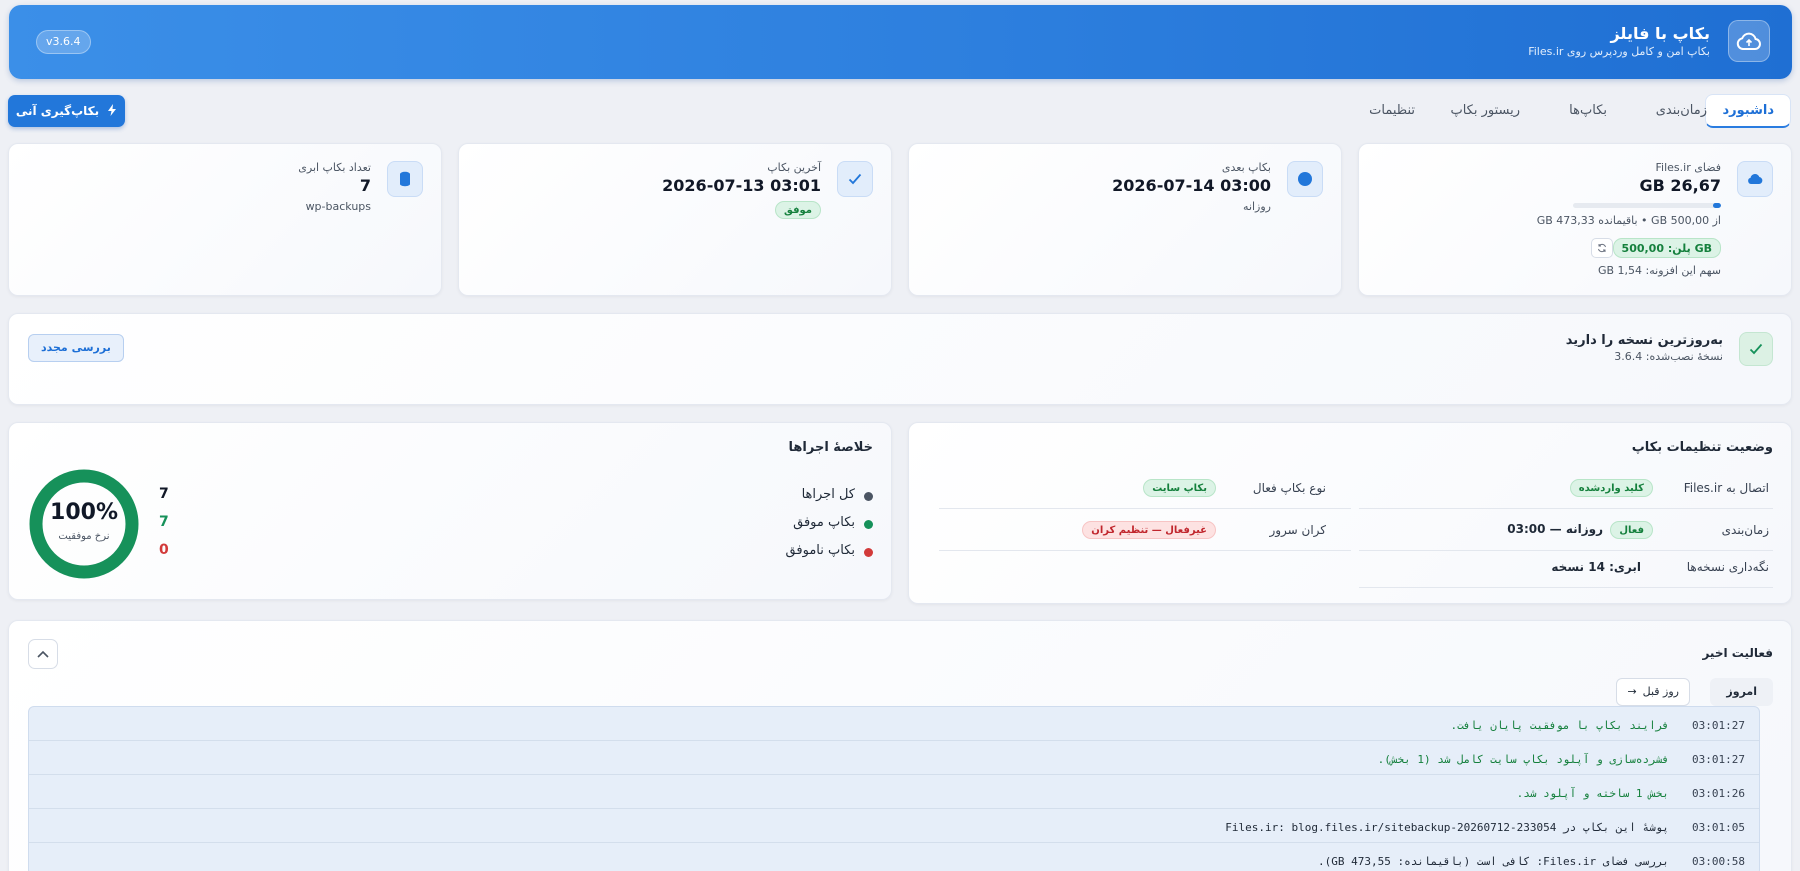 This screenshot has width=1800, height=871. What do you see at coordinates (828, 494) in the screenshot?
I see `total-label: کل اجراها` at bounding box center [828, 494].